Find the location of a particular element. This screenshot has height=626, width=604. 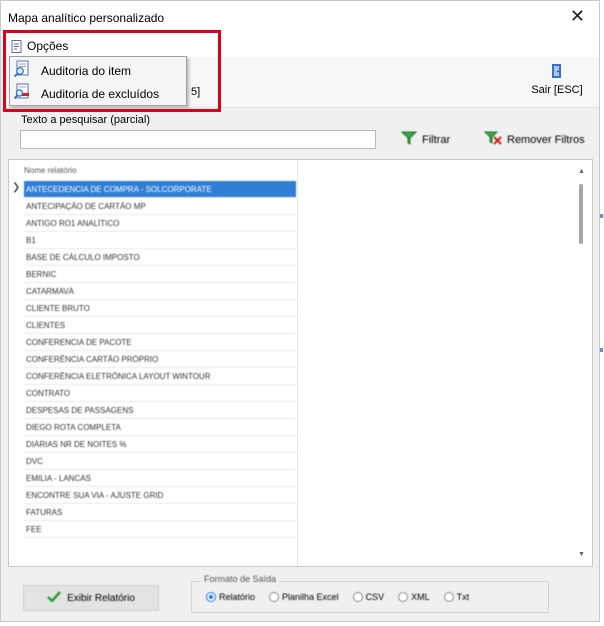

format-radio-relat-rio: Relatório is located at coordinates (230, 597).